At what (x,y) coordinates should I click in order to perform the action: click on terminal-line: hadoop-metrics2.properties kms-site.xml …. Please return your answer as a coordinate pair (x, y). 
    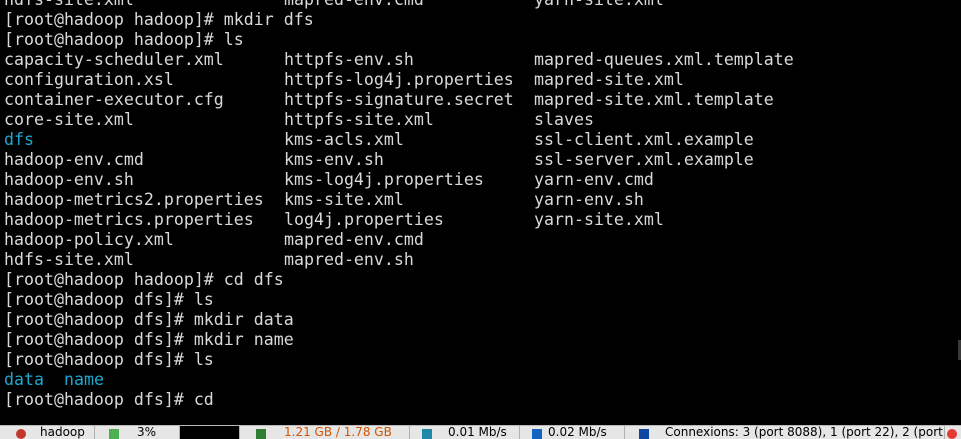
    Looking at the image, I should click on (324, 200).